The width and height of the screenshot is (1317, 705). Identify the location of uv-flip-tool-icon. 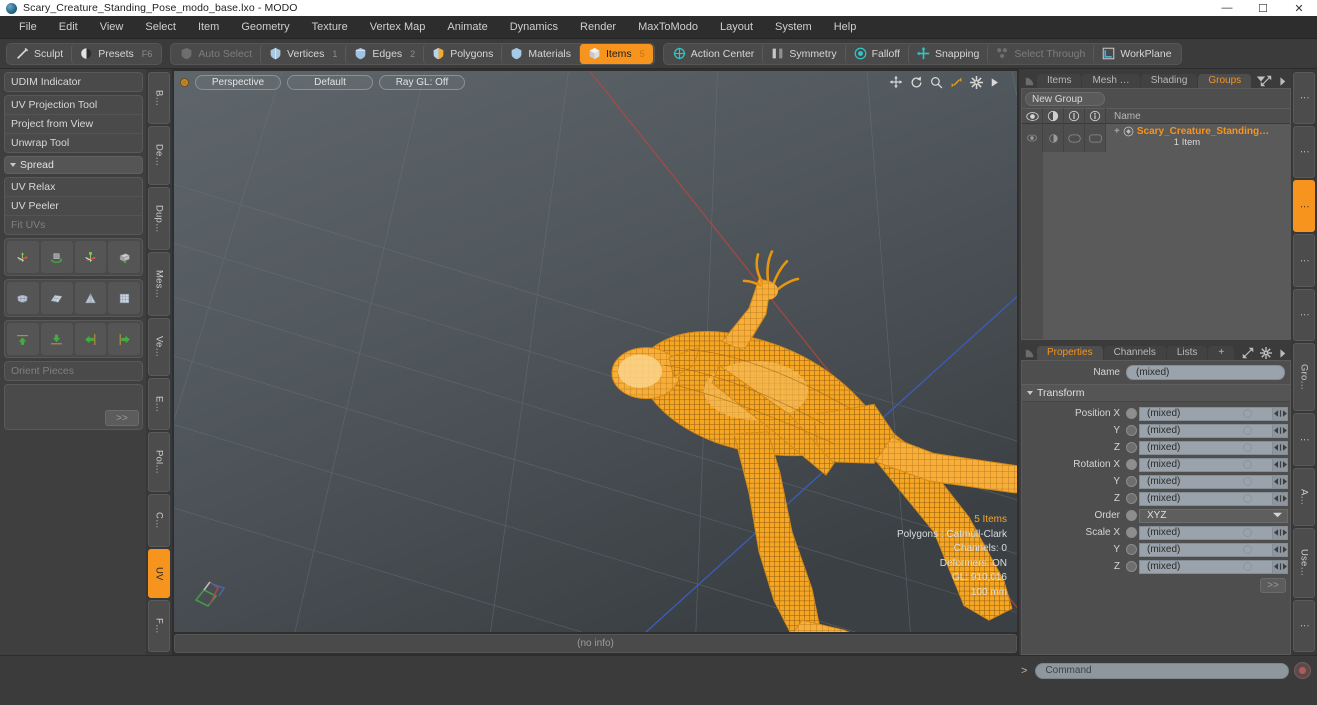
(124, 257).